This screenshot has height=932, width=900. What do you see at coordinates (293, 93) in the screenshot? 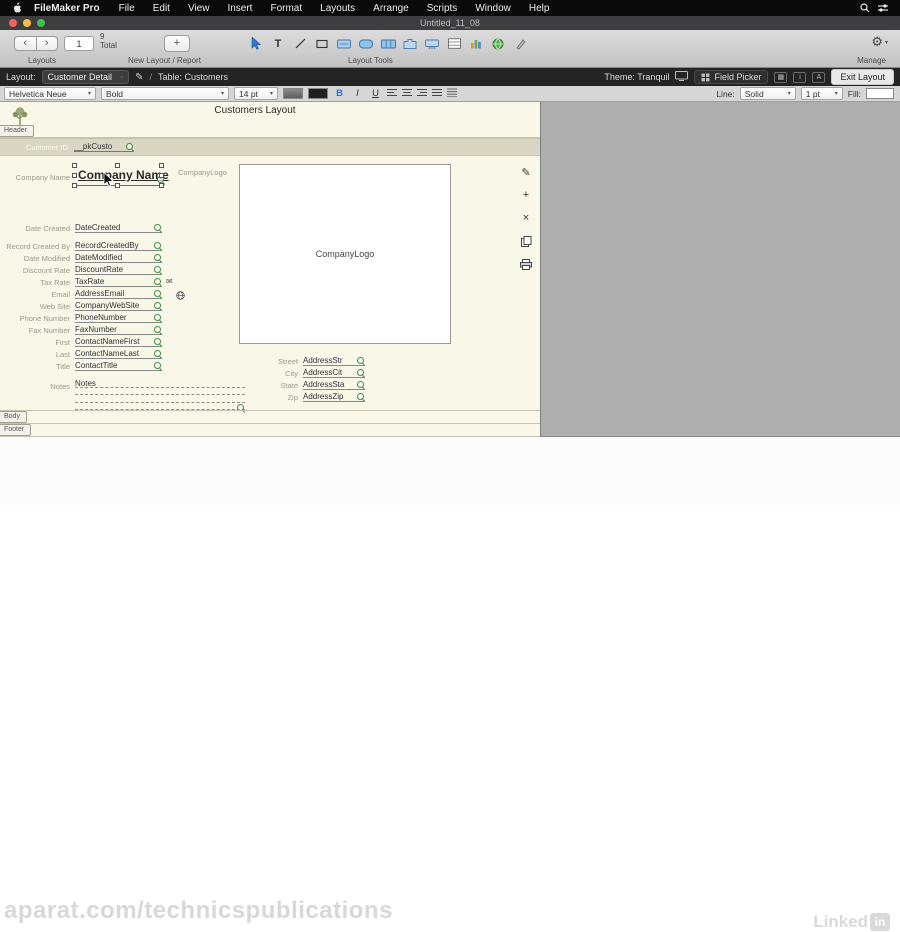
I see `text-color-swatch` at bounding box center [293, 93].